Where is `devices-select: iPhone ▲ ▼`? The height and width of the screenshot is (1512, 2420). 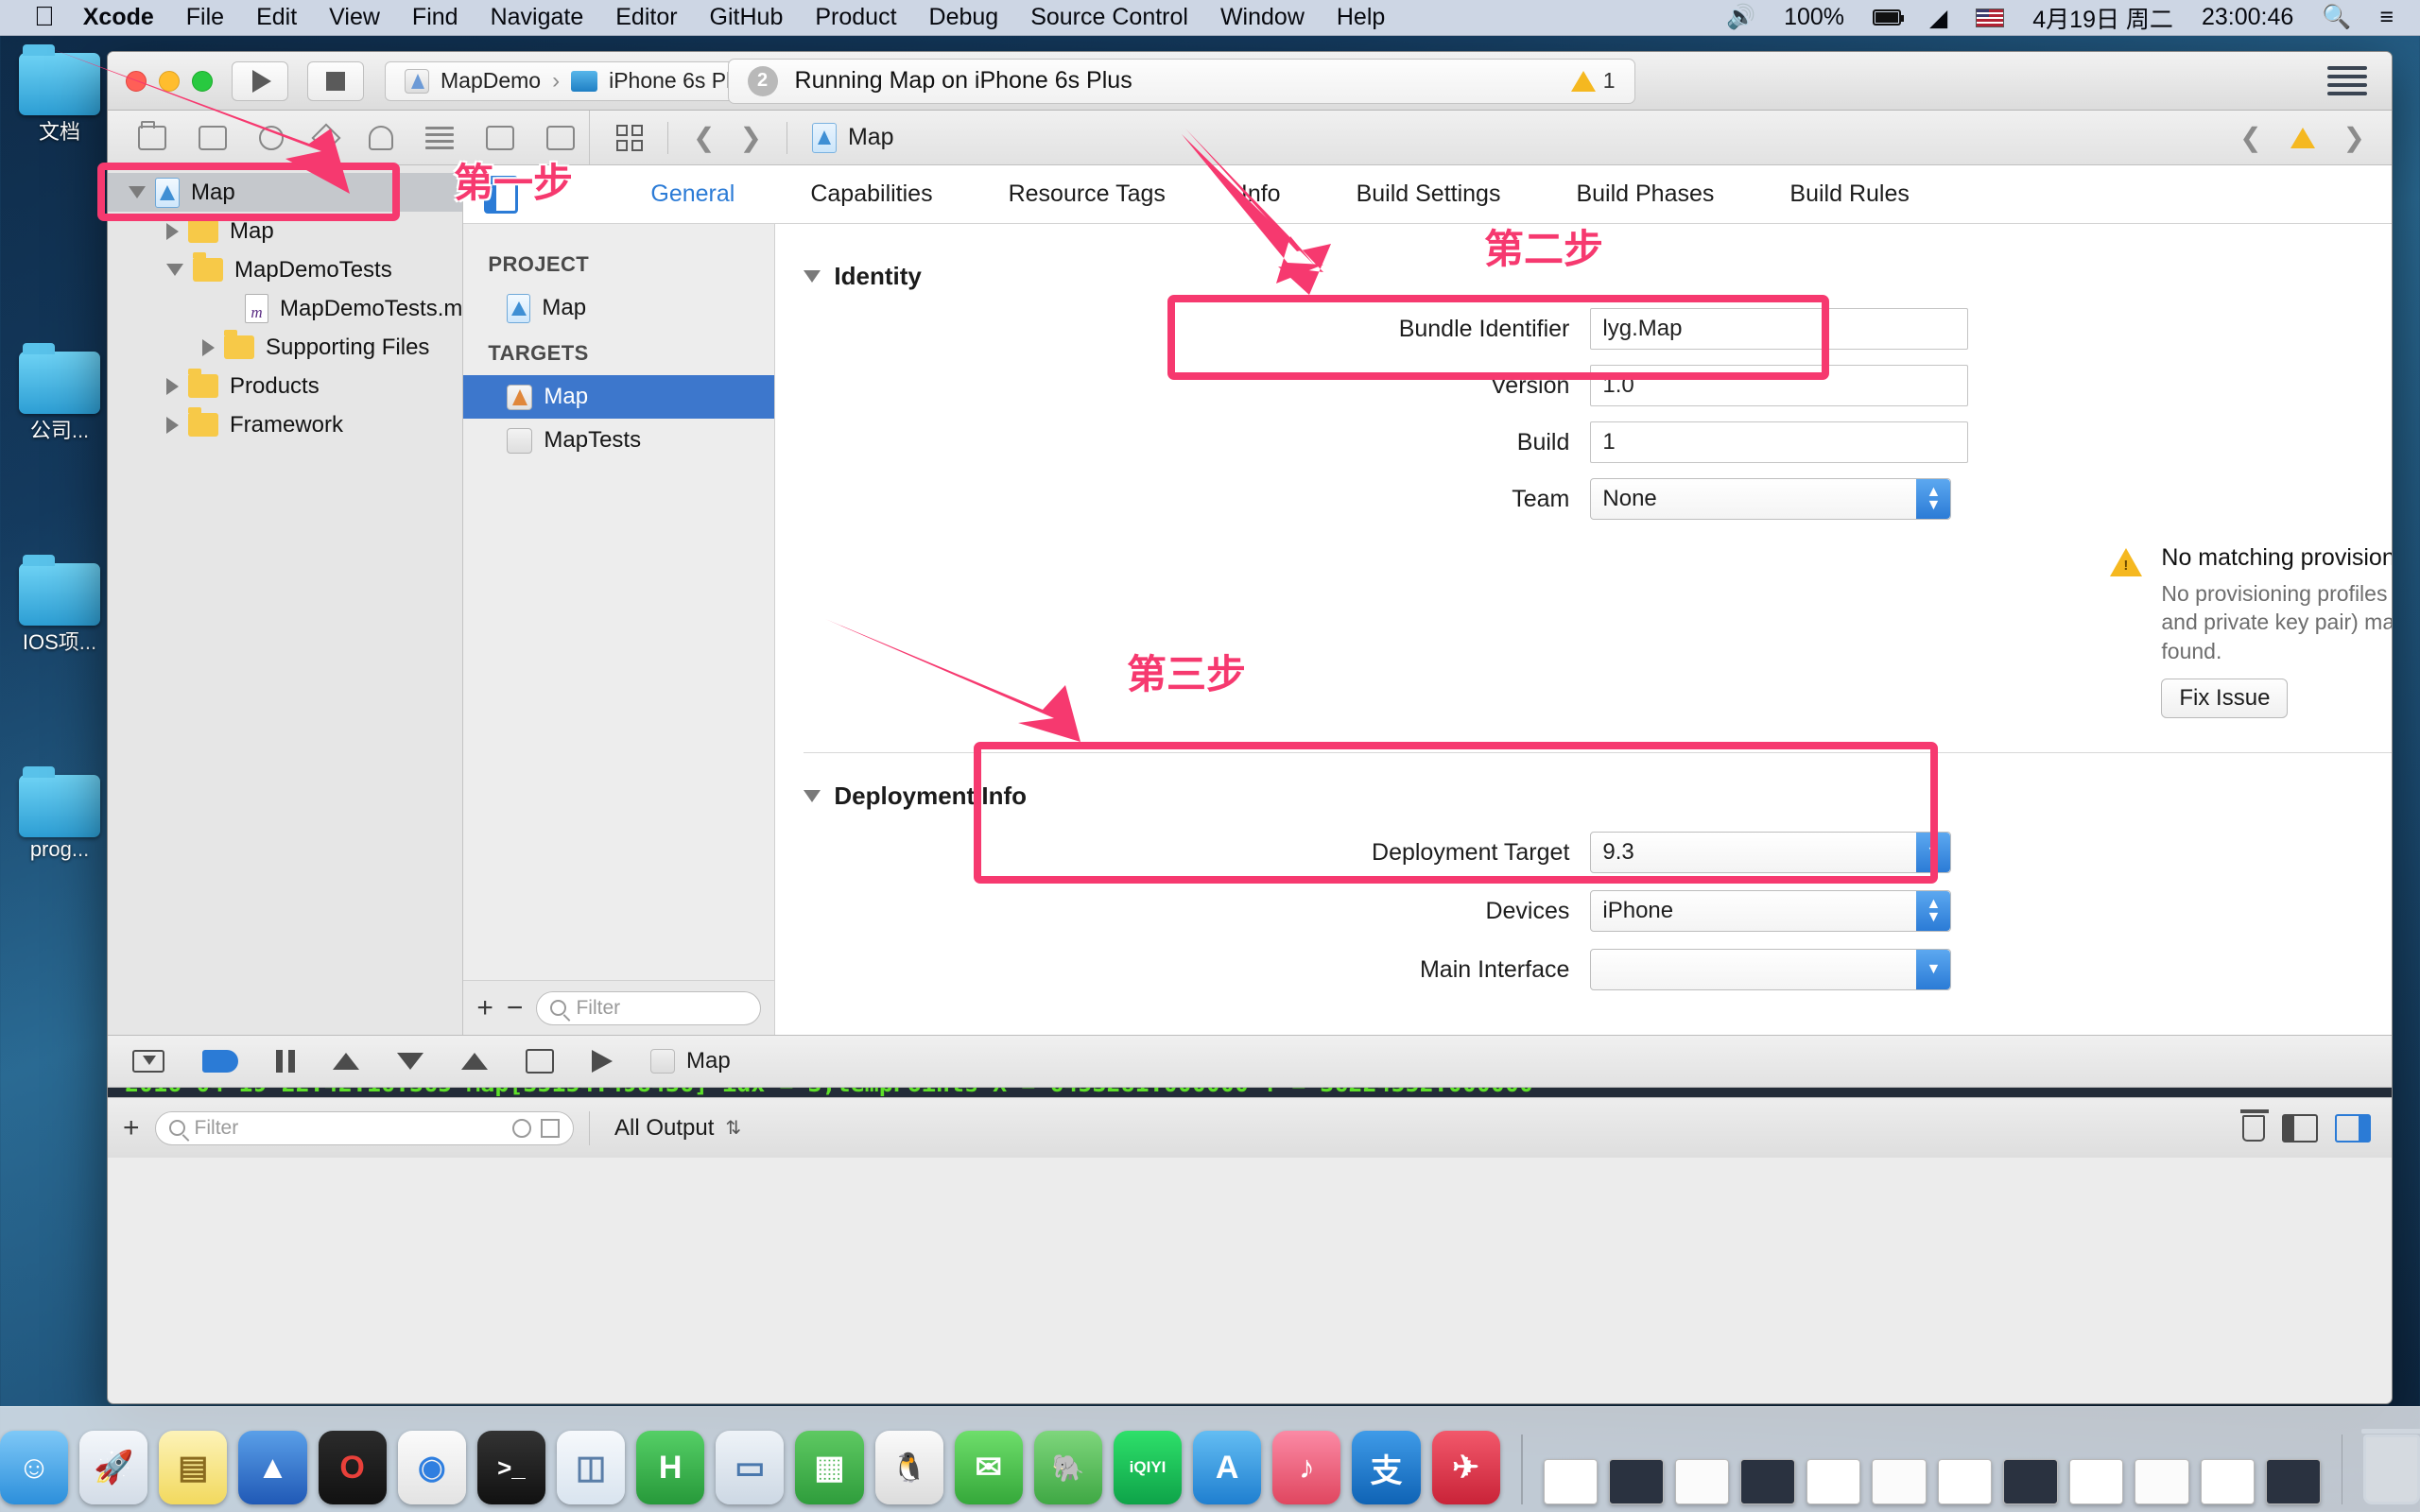 devices-select: iPhone ▲ ▼ is located at coordinates (1771, 911).